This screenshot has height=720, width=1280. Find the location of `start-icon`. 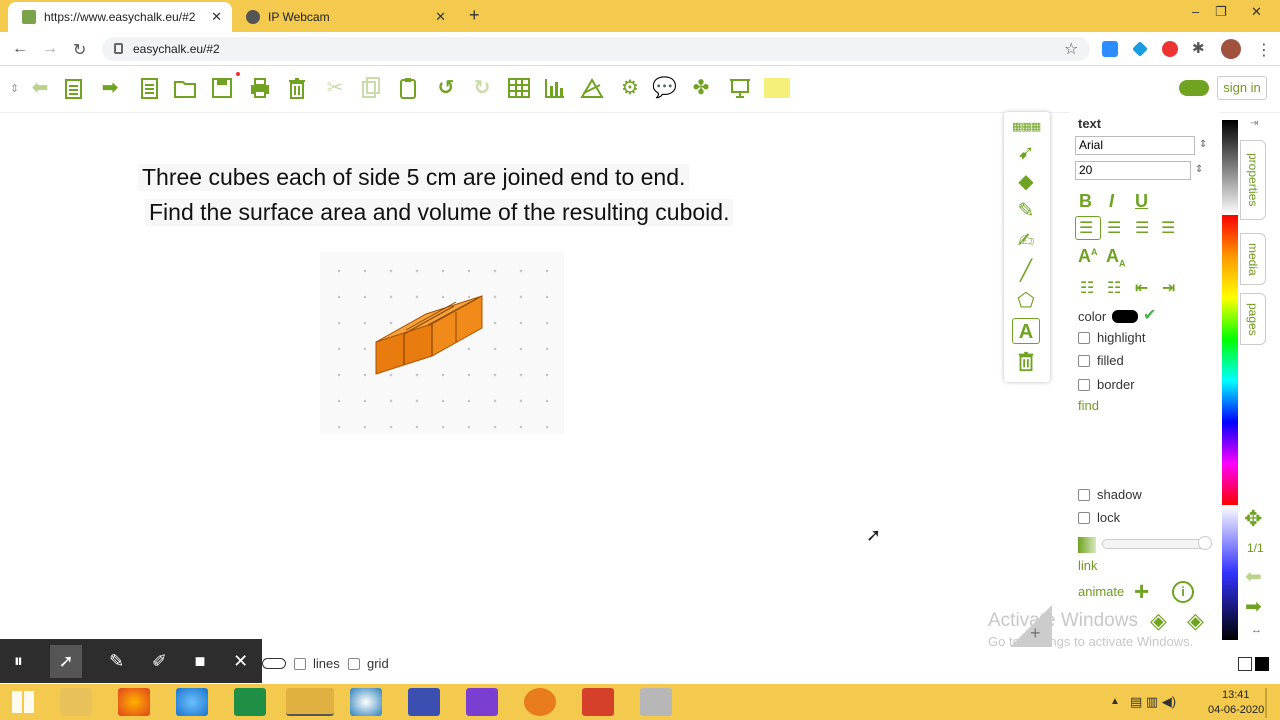

start-icon is located at coordinates (23, 702).